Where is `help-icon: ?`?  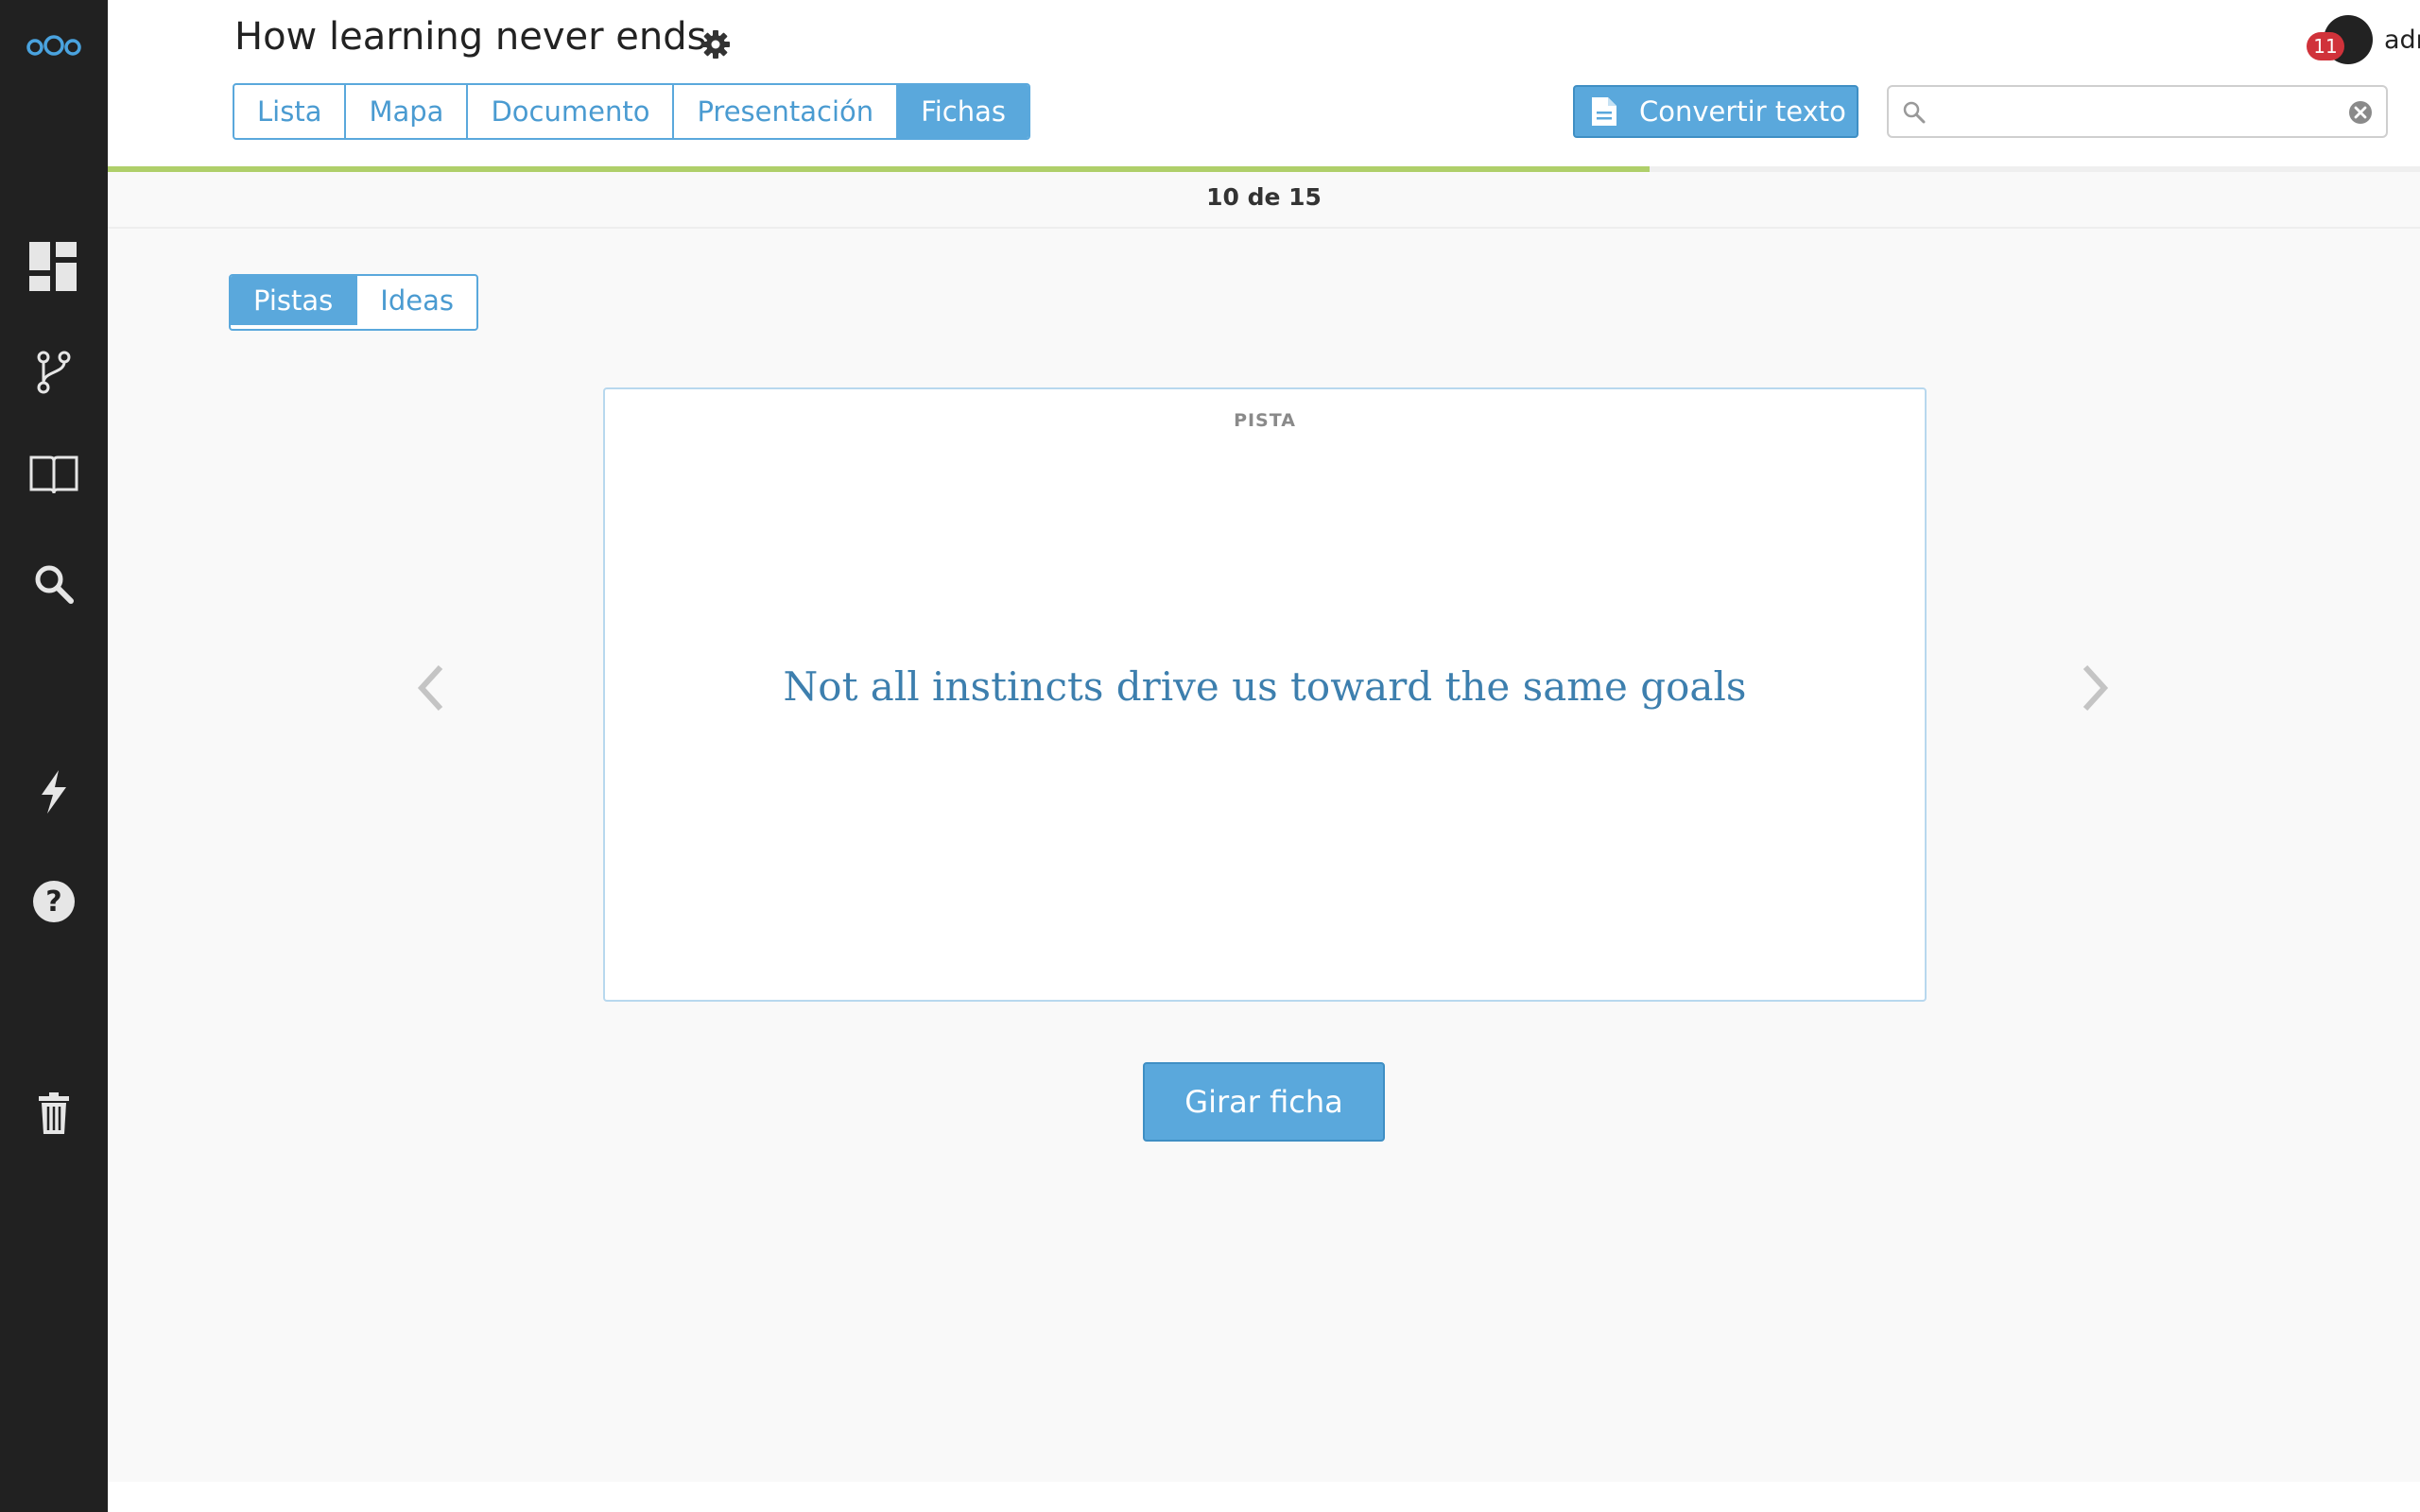
help-icon: ? is located at coordinates (54, 901).